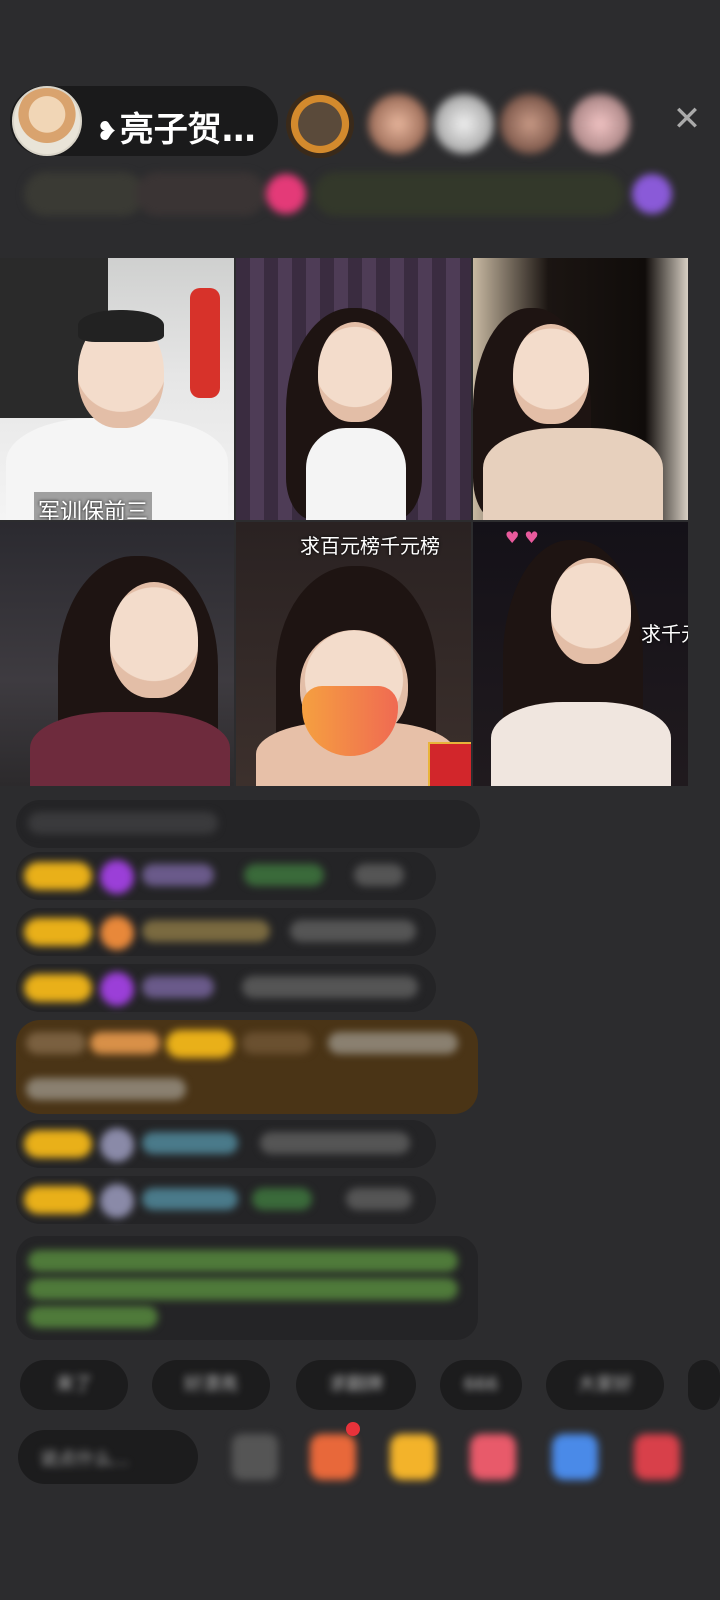  Describe the element at coordinates (125, 1043) in the screenshot. I see `gift-badge` at that location.